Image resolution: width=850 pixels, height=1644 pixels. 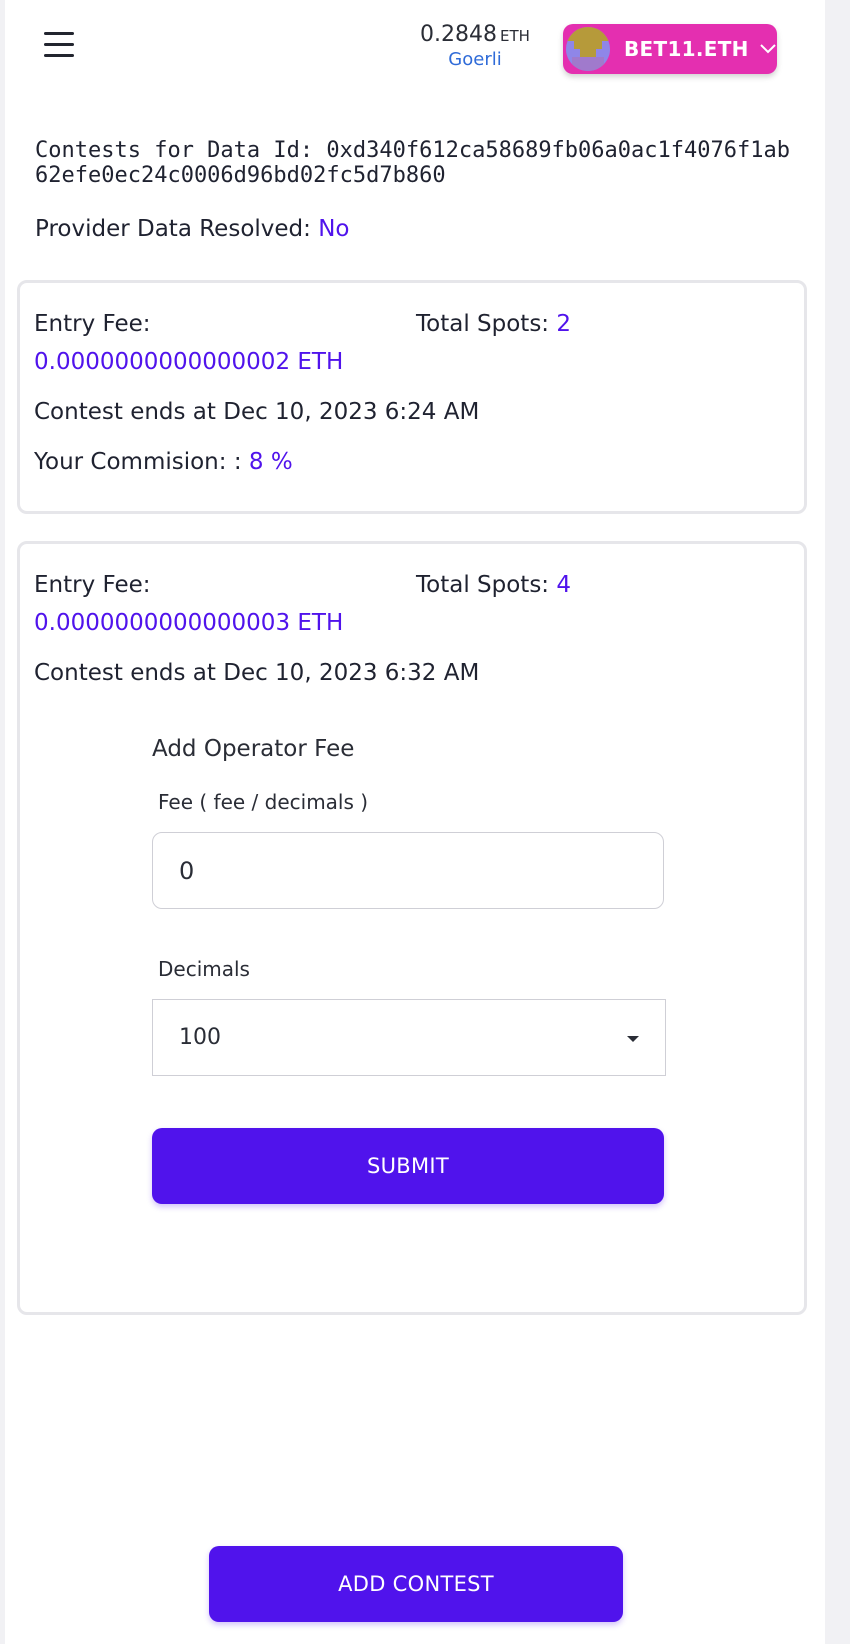 I want to click on fee-label: Fee ( fee / decimals ), so click(x=263, y=802).